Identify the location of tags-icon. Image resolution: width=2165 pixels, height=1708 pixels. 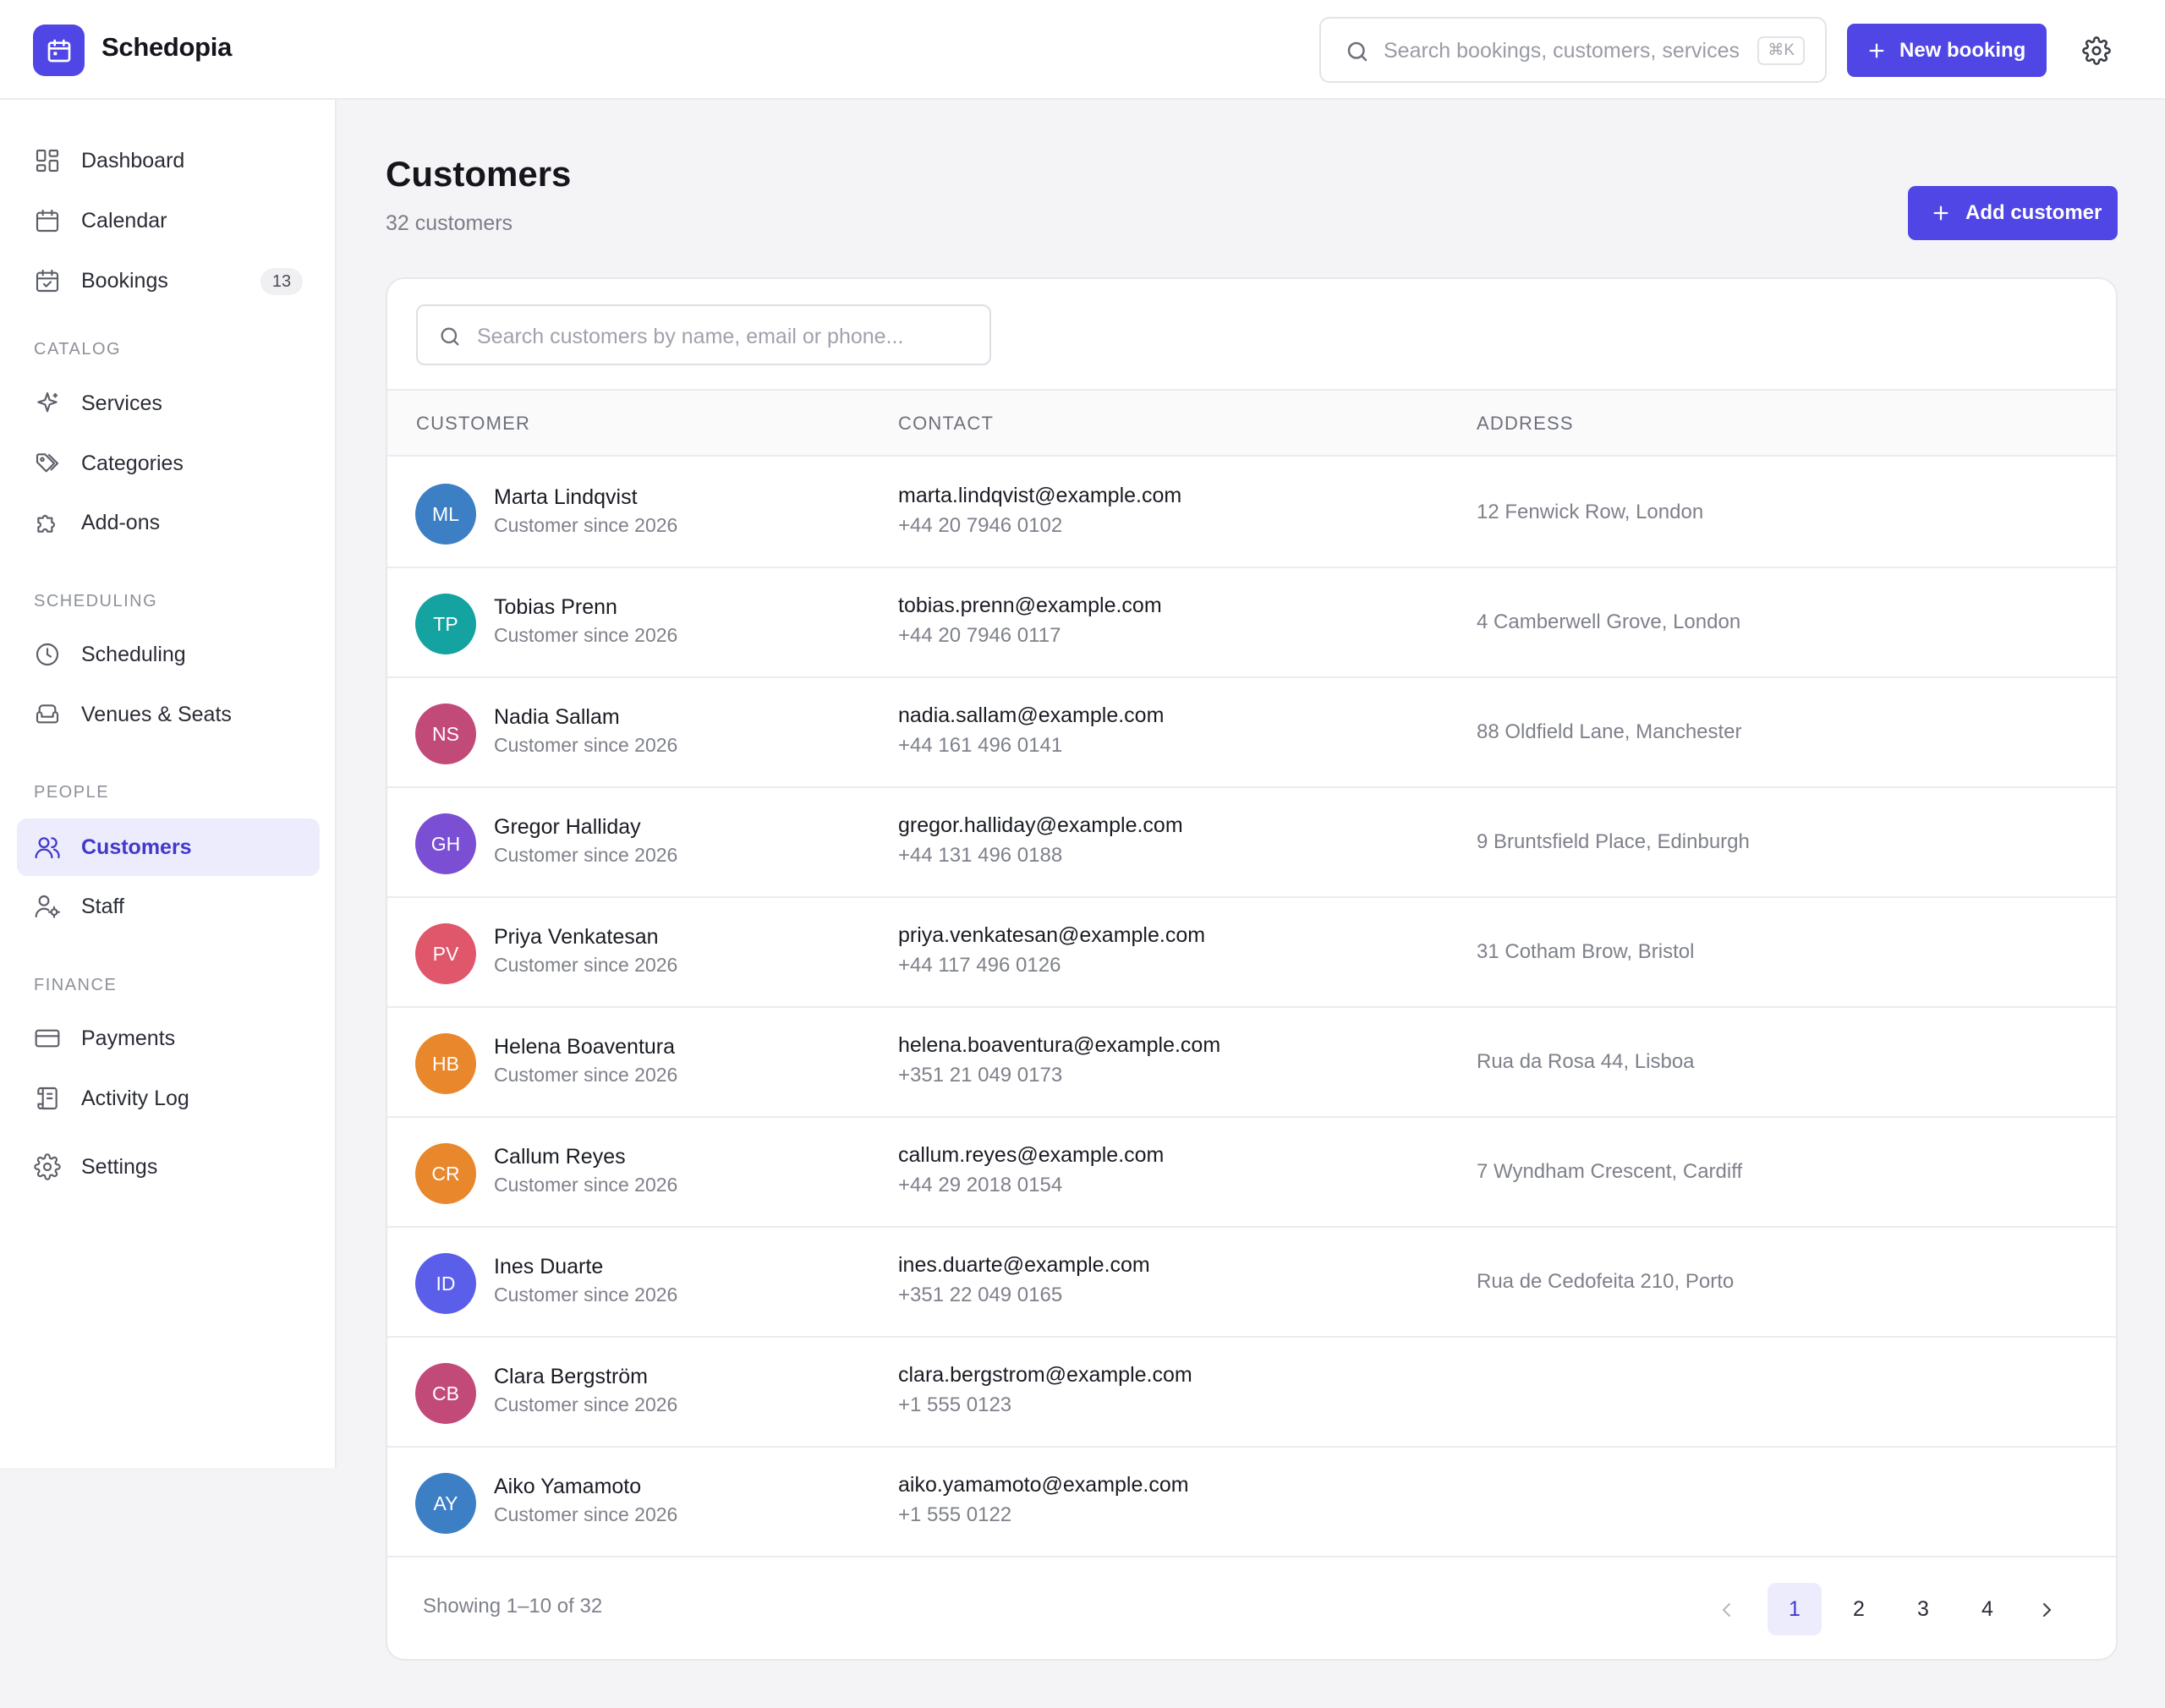
(47, 463).